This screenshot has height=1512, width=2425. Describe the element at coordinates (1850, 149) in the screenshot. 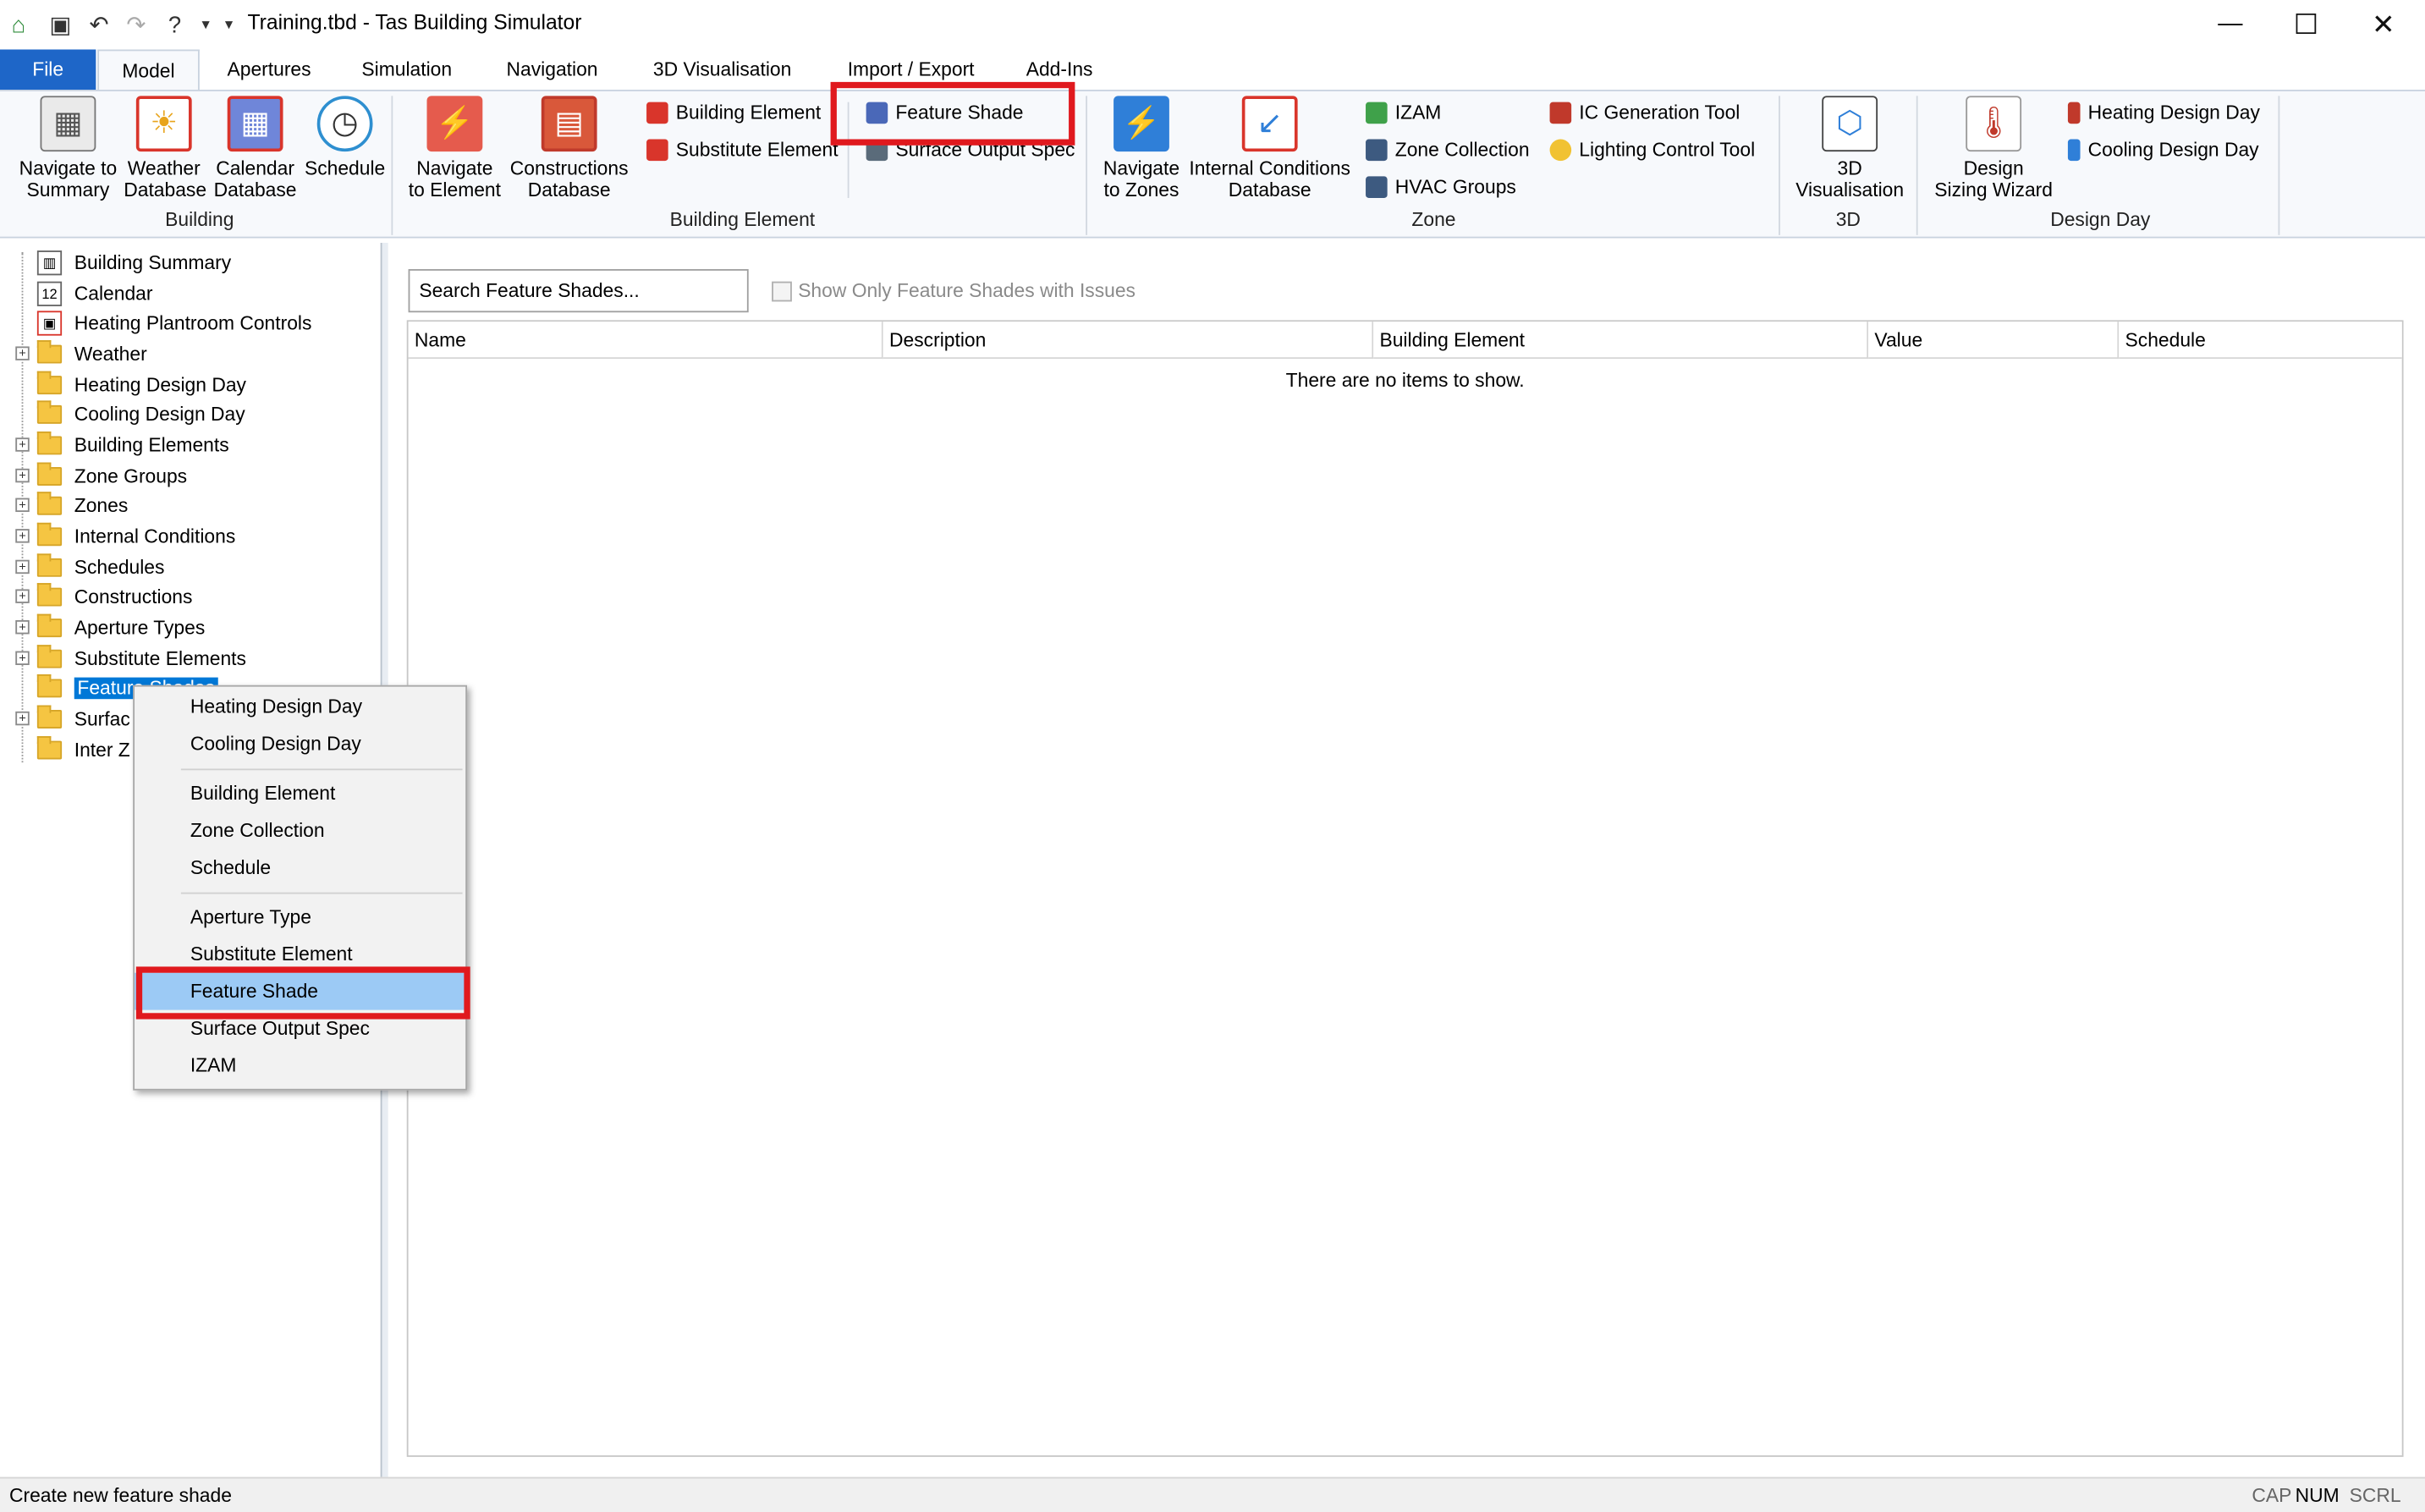

I see `3d-visualisation-button: ⬡ 3D Visualisation` at that location.